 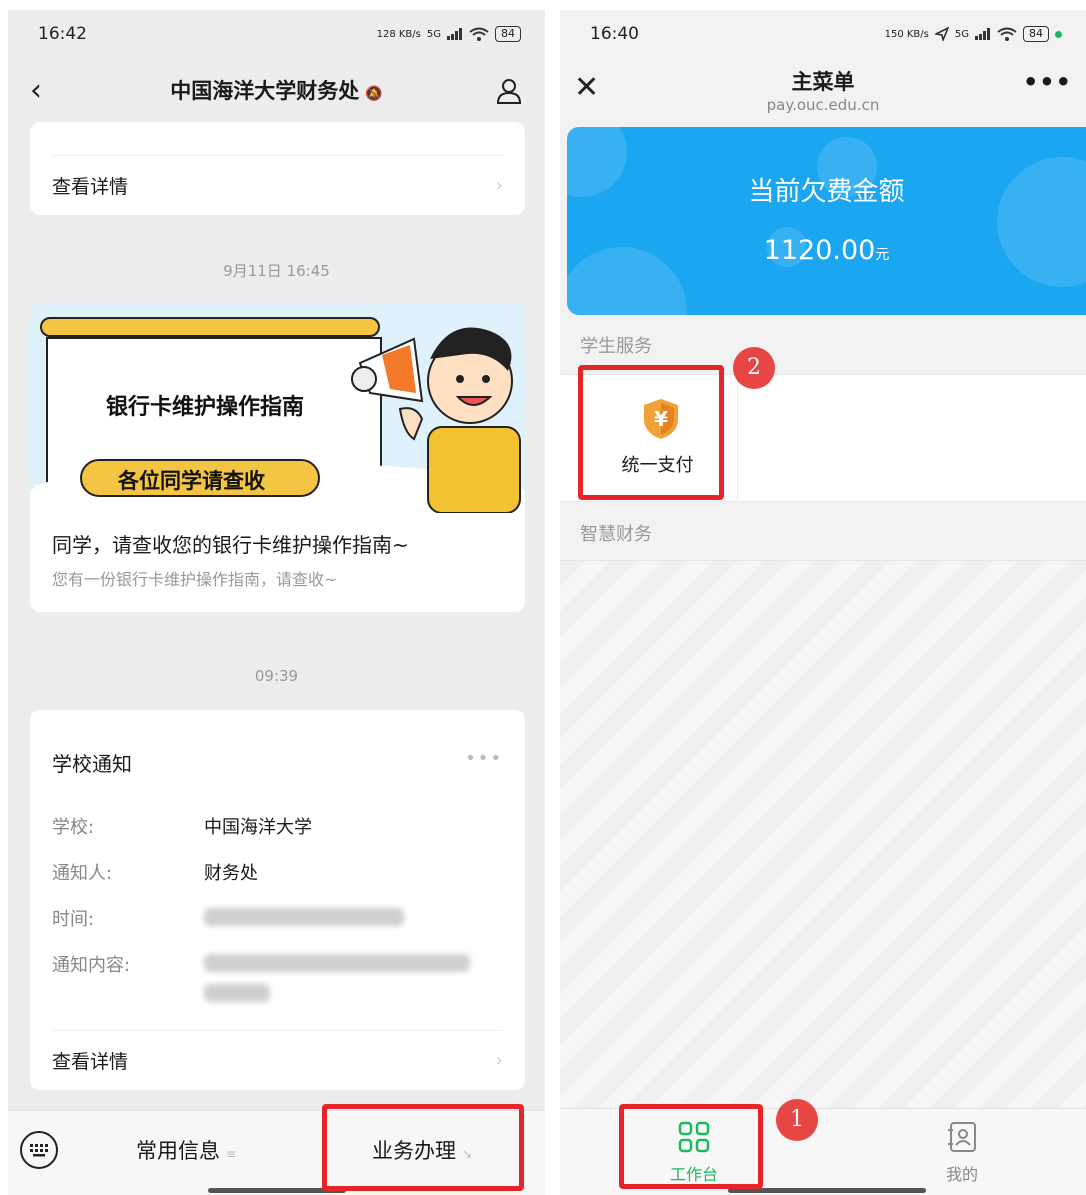 What do you see at coordinates (961, 1174) in the screenshot?
I see `tab-label: 我的` at bounding box center [961, 1174].